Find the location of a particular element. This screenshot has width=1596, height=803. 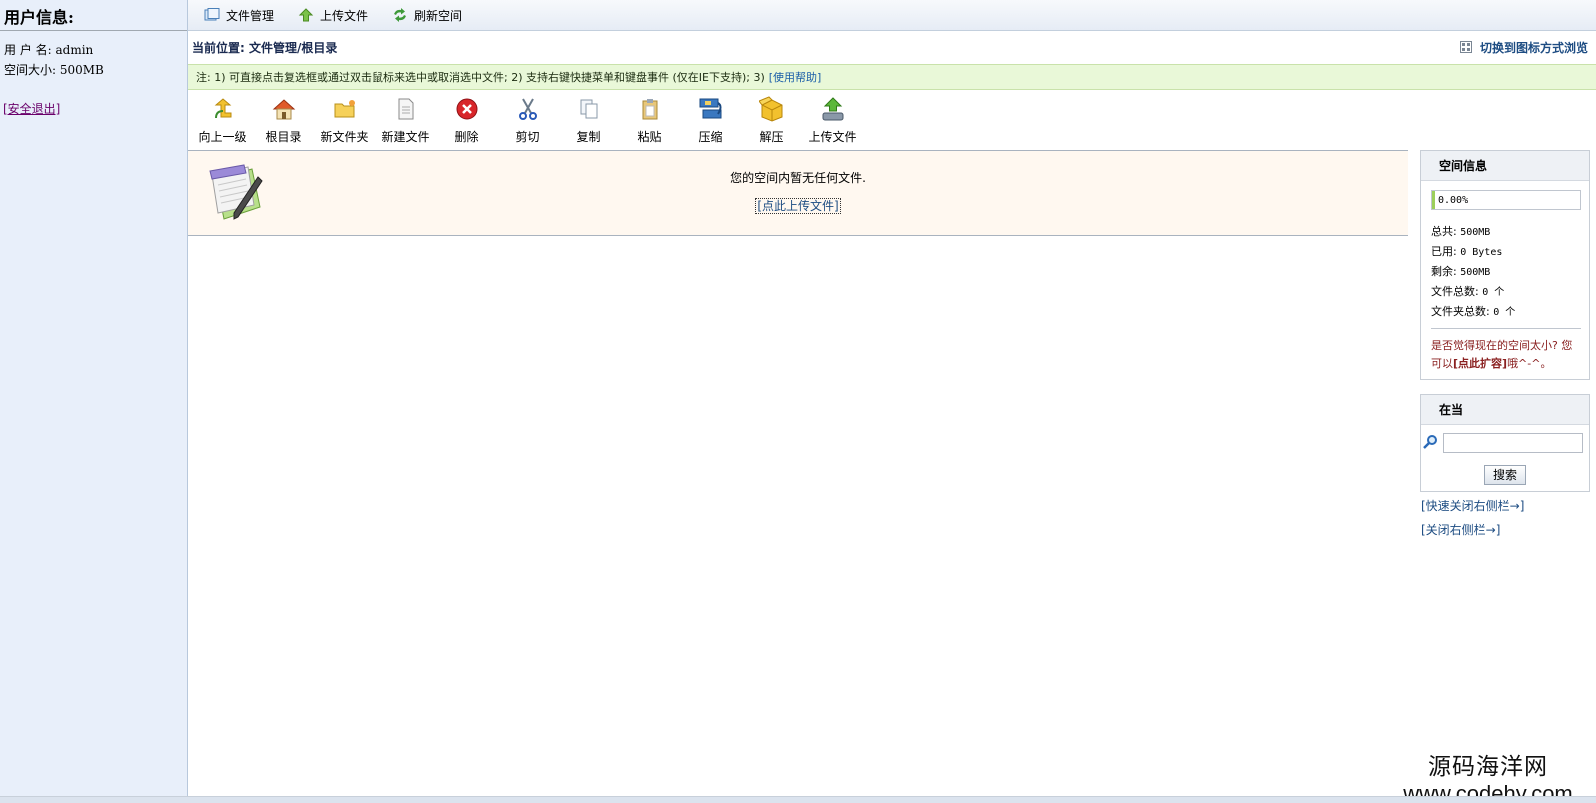

nav-file-manage-label: 文件管理 is located at coordinates (250, 15).